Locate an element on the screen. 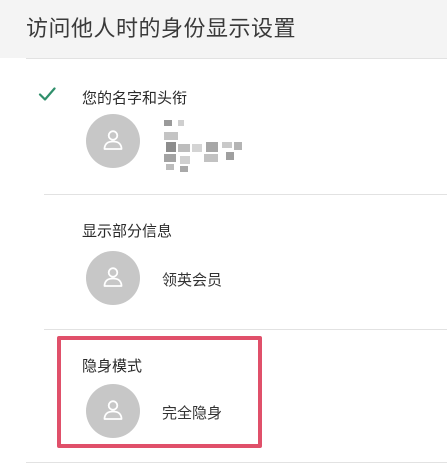  check-icon is located at coordinates (47, 94).